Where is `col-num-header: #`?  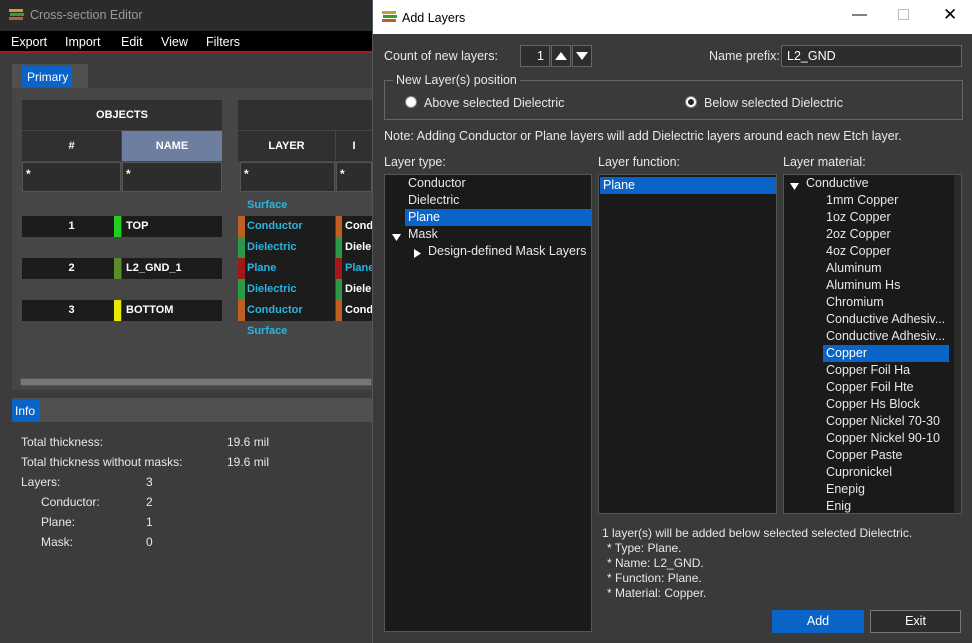 col-num-header: # is located at coordinates (71, 146).